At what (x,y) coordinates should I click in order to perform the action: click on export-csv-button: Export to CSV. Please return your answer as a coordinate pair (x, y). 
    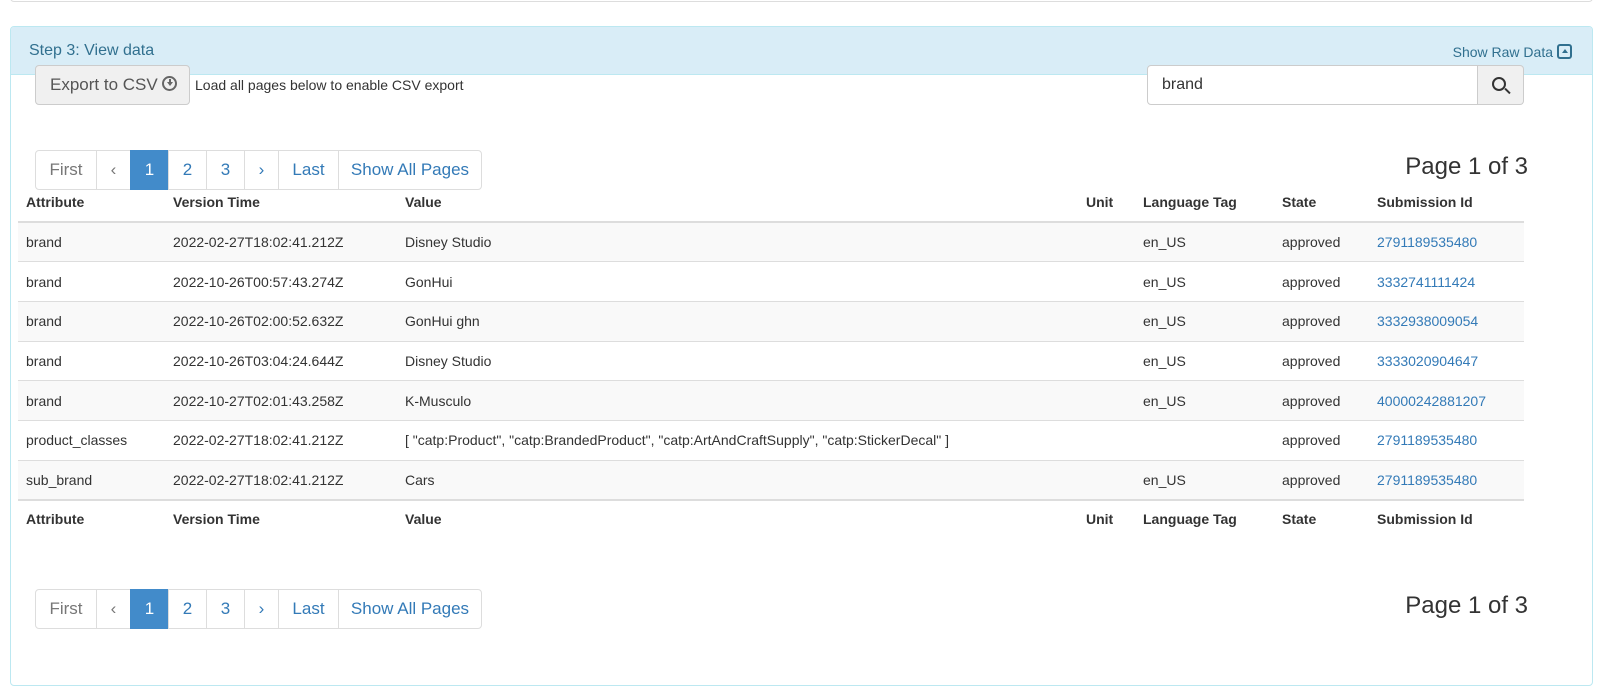
    Looking at the image, I should click on (112, 85).